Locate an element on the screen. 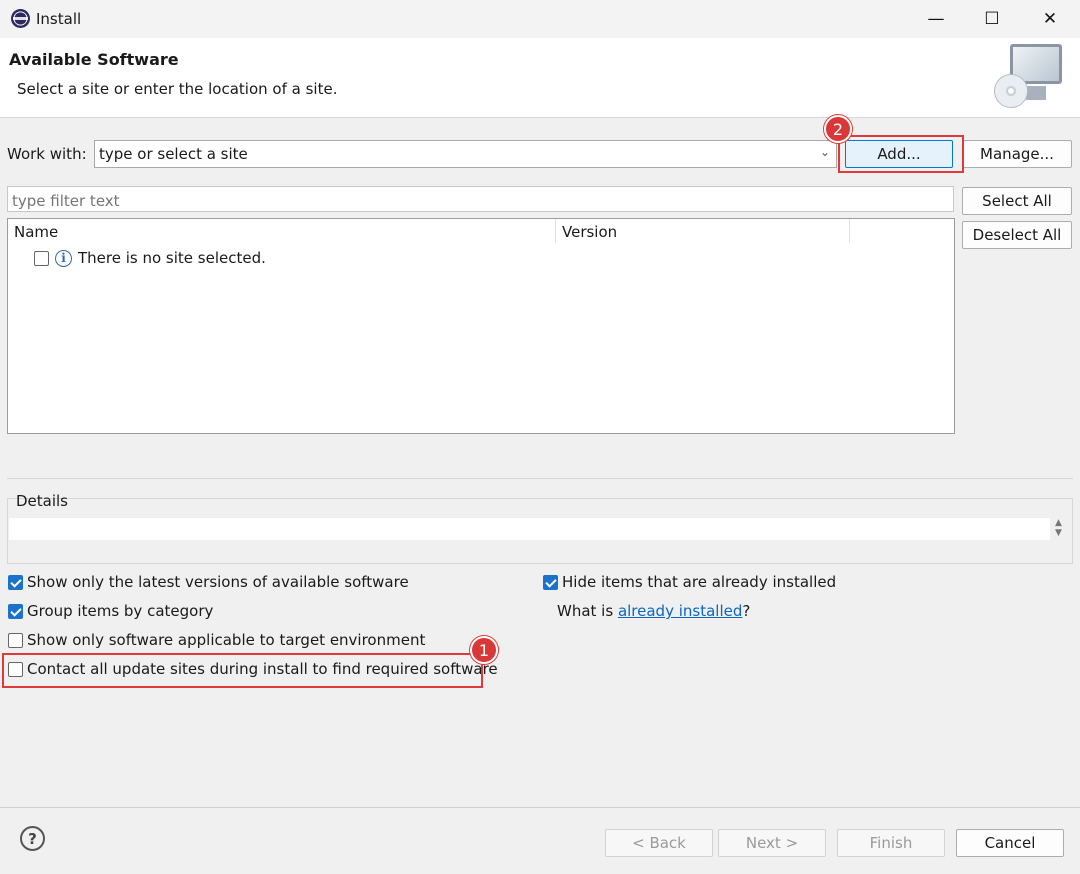  callout-badge-1: 1 is located at coordinates (484, 650).